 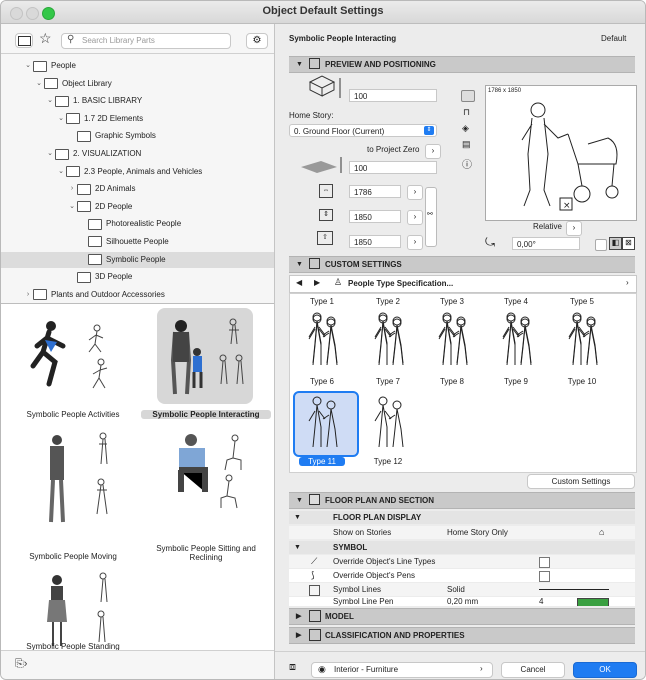 I want to click on tree-item: › 2D Animals, so click(x=137, y=189).